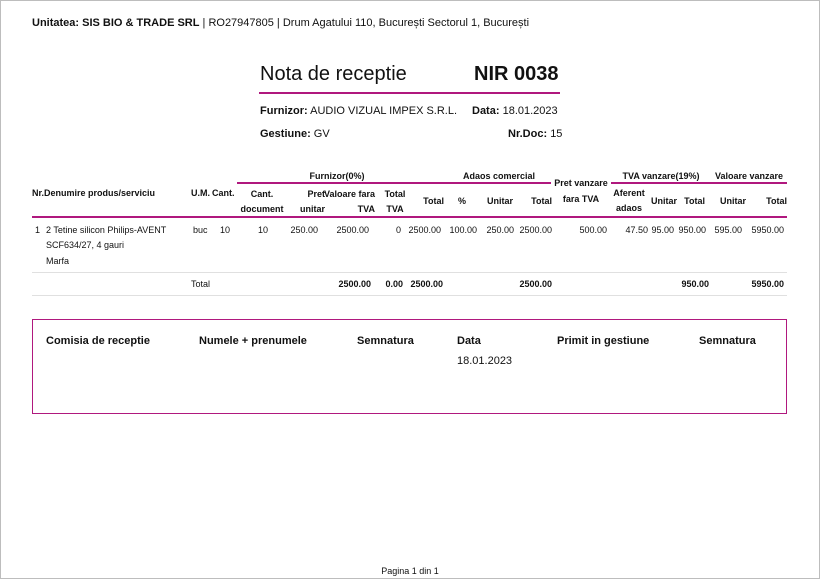  I want to click on row-cant-doc: 10, so click(262, 230).